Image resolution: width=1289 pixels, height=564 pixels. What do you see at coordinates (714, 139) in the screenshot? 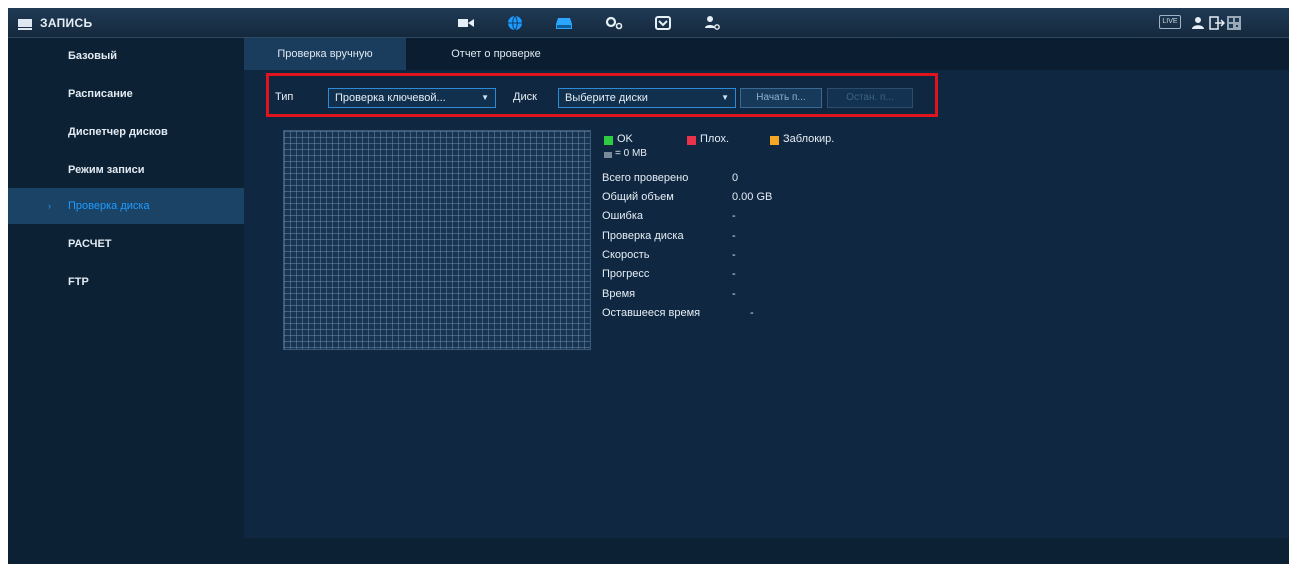
I see `legend-bad-label: Плох.` at bounding box center [714, 139].